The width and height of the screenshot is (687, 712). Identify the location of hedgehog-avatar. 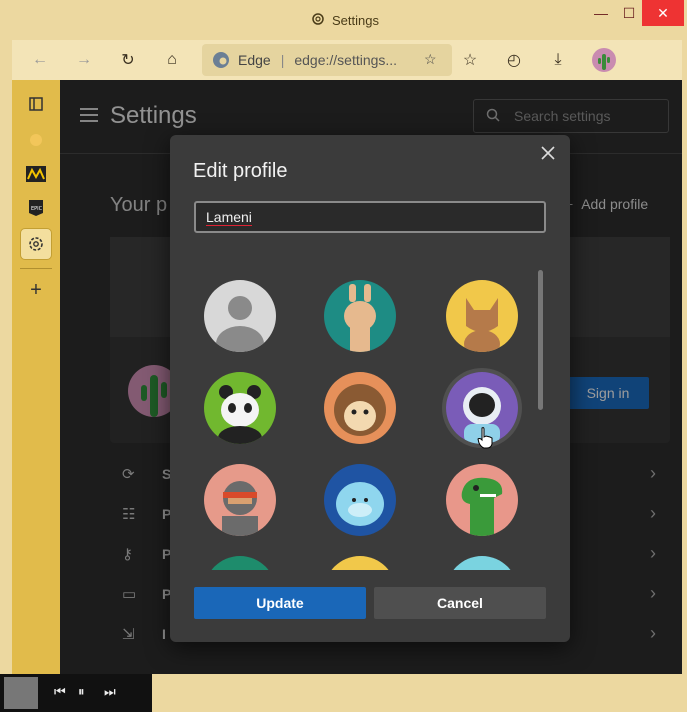
(360, 408).